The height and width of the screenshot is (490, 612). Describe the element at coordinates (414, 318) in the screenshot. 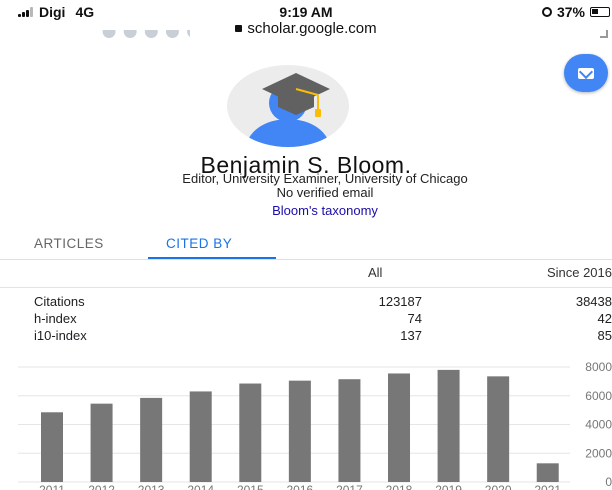

I see `metric-value-all: 74` at that location.